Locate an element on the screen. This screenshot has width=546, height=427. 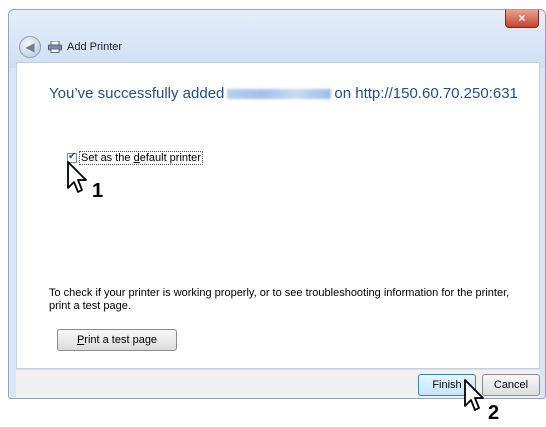
headline-prefix: You’ve successfully added is located at coordinates (137, 93).